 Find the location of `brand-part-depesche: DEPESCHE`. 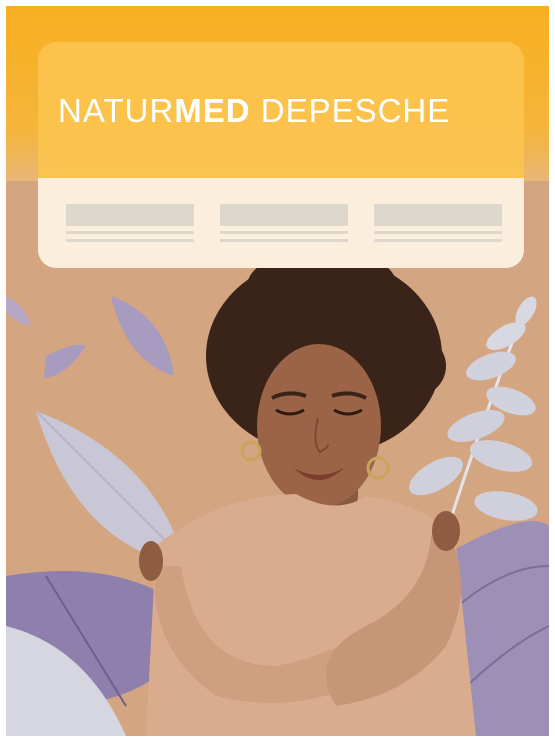

brand-part-depesche: DEPESCHE is located at coordinates (350, 110).